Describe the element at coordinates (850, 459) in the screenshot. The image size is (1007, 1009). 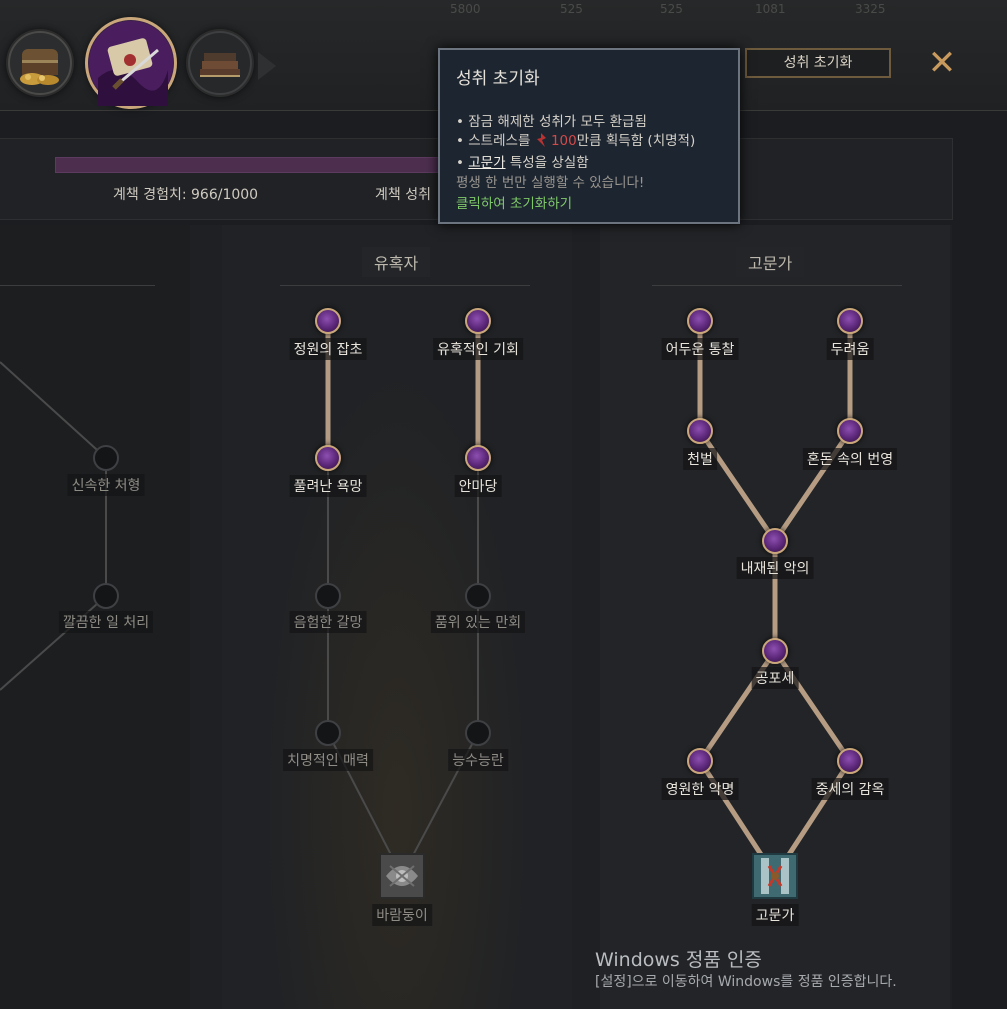
I see `skill-label: 혼돈 속의 번영` at that location.